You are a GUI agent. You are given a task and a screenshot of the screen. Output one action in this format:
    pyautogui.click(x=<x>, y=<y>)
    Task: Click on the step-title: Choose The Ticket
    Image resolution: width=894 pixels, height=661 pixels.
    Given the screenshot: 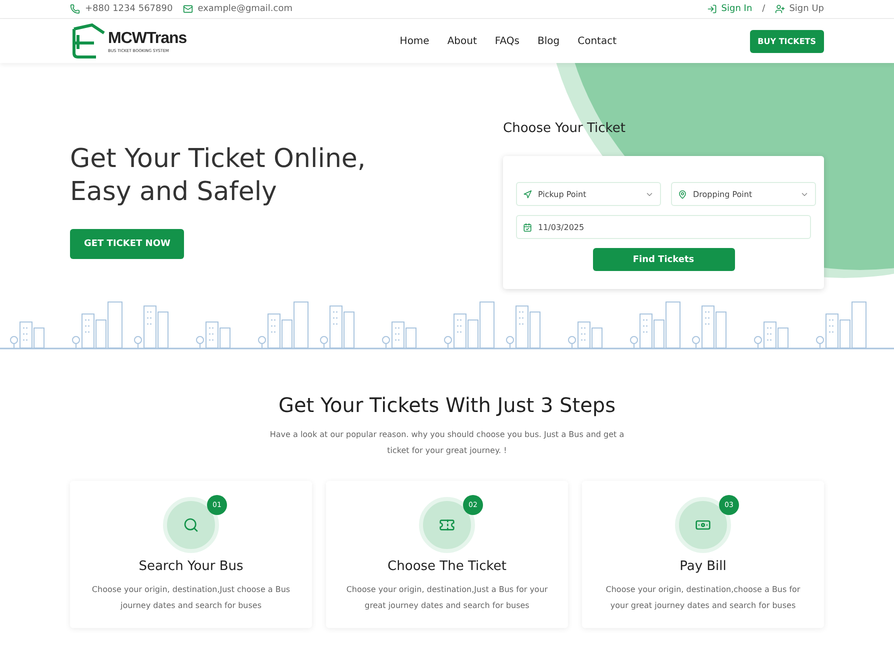 What is the action you would take?
    pyautogui.click(x=447, y=566)
    